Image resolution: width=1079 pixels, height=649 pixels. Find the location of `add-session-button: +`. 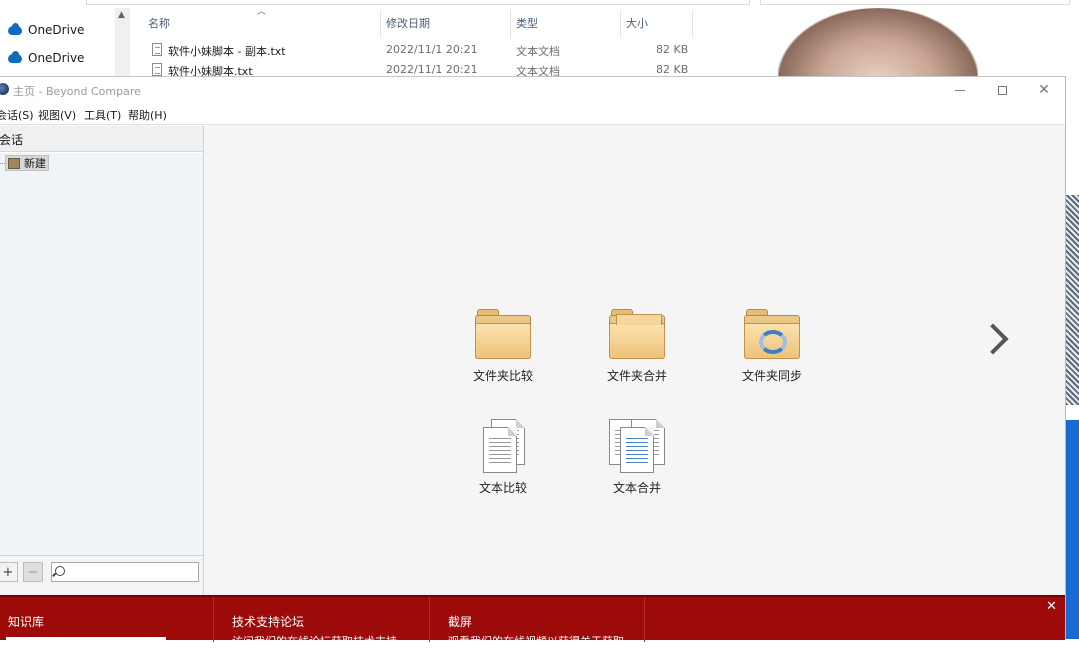

add-session-button: + is located at coordinates (9, 572).